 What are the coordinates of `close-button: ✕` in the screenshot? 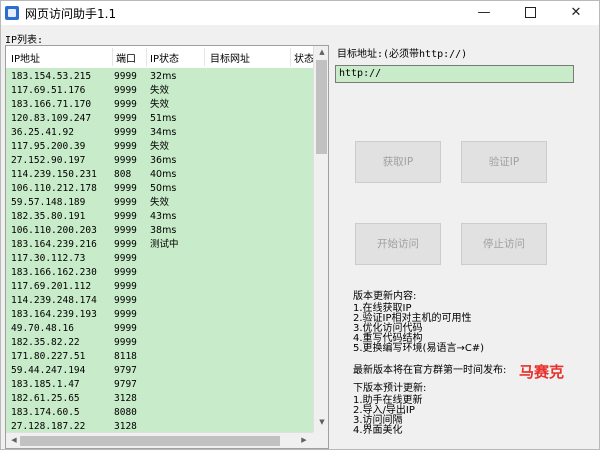 It's located at (576, 13).